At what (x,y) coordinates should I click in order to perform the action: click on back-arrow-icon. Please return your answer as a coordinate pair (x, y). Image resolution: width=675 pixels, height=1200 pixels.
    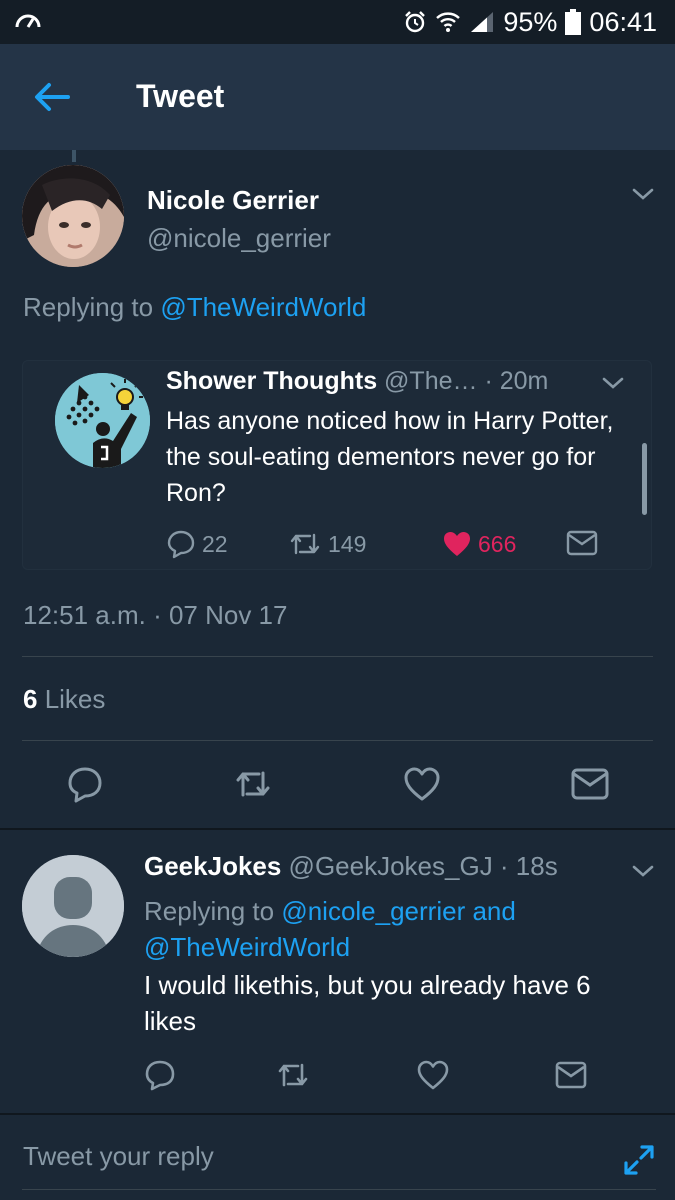
    Looking at the image, I should click on (52, 97).